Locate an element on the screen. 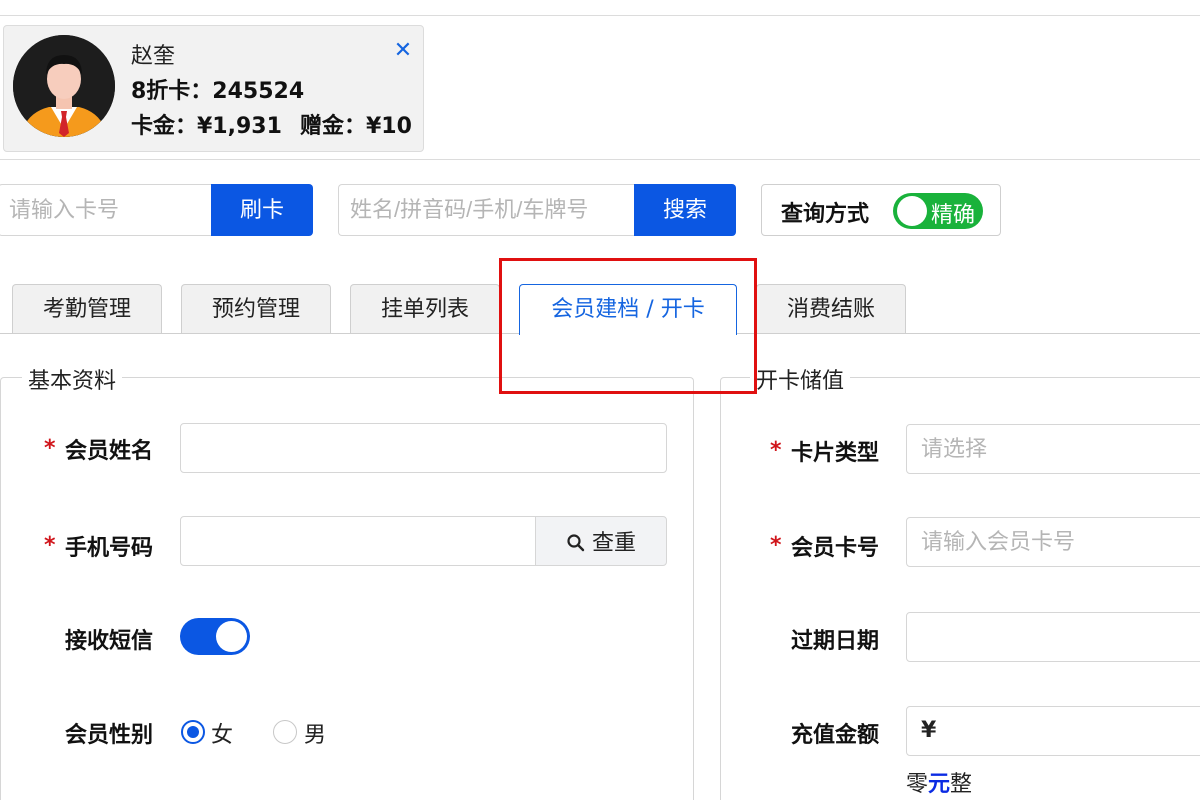  amount-words-unit: 元 is located at coordinates (939, 784).